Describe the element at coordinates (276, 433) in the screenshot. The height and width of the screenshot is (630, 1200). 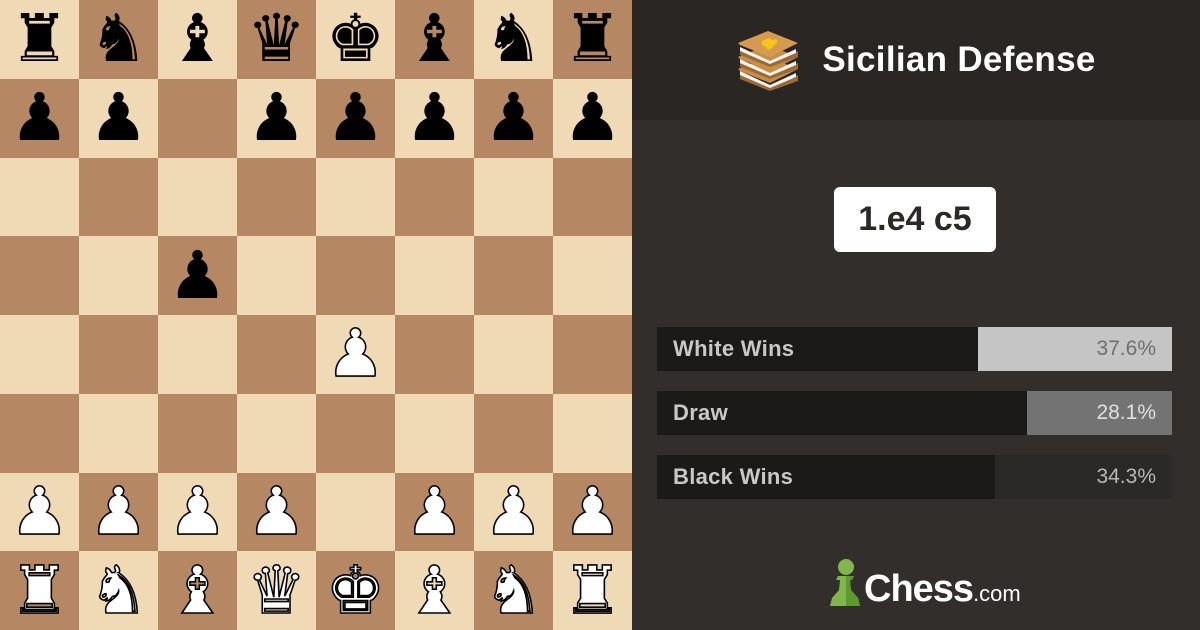
I see `square-d3` at that location.